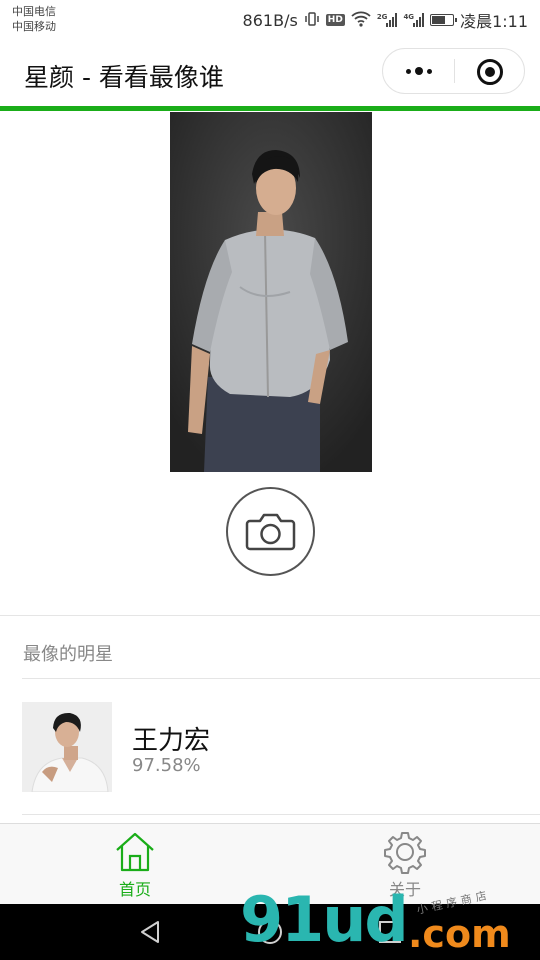 The image size is (540, 960). I want to click on section-divider, so click(270, 615).